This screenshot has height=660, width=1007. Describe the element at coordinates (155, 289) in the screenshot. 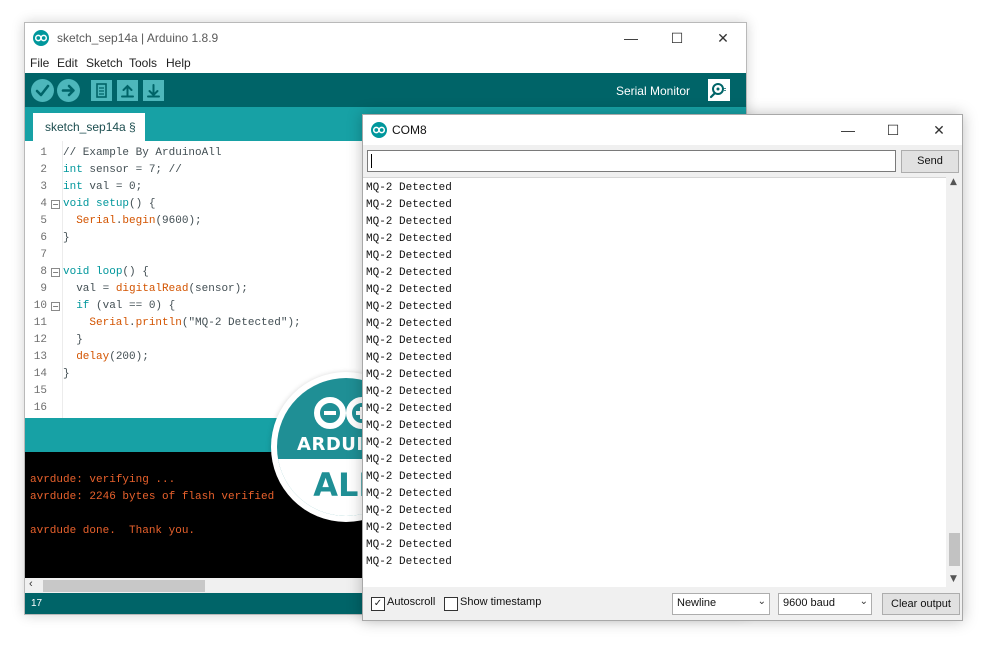

I see `code-text: val = digitalRead(sensor);` at that location.